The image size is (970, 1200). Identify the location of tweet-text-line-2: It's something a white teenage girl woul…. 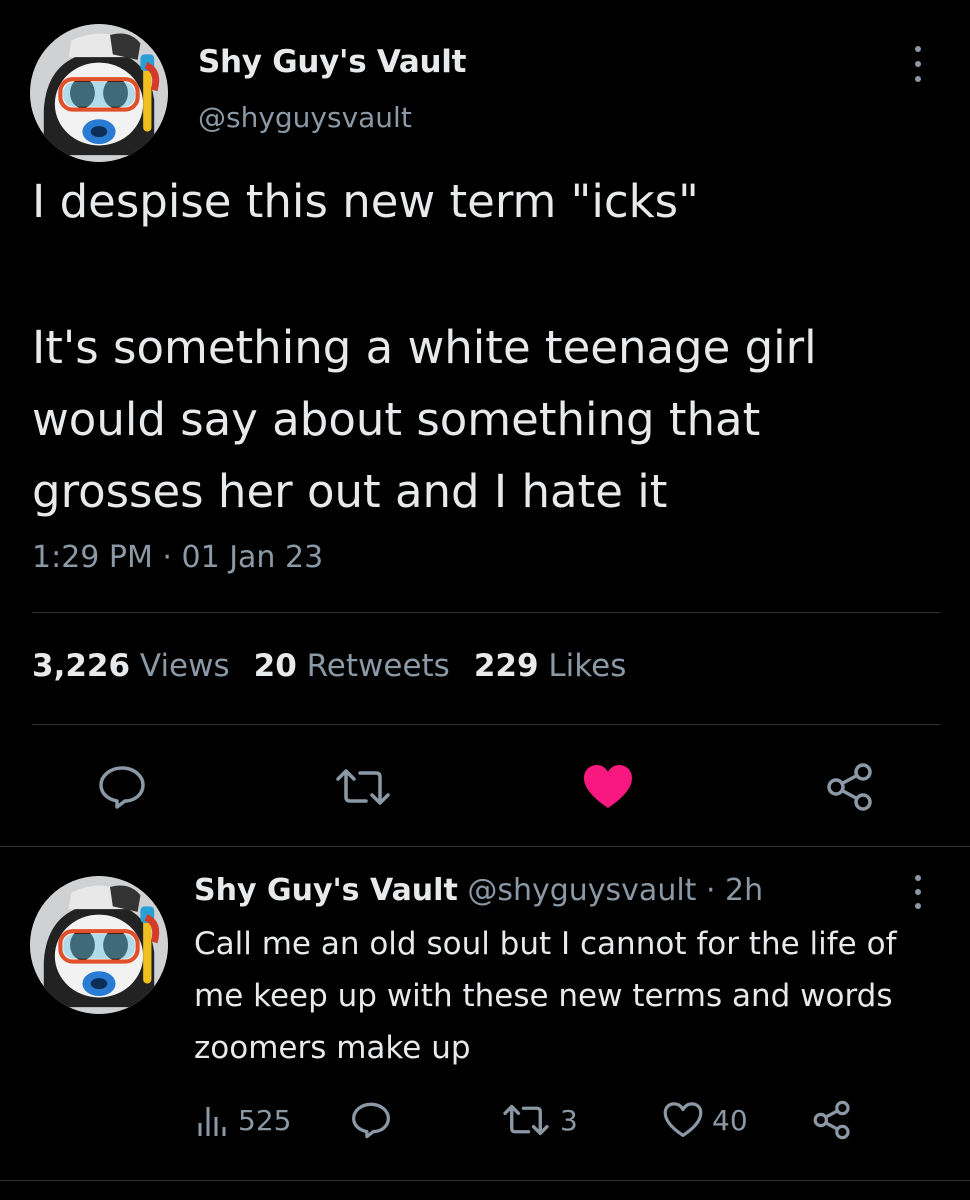
(431, 419).